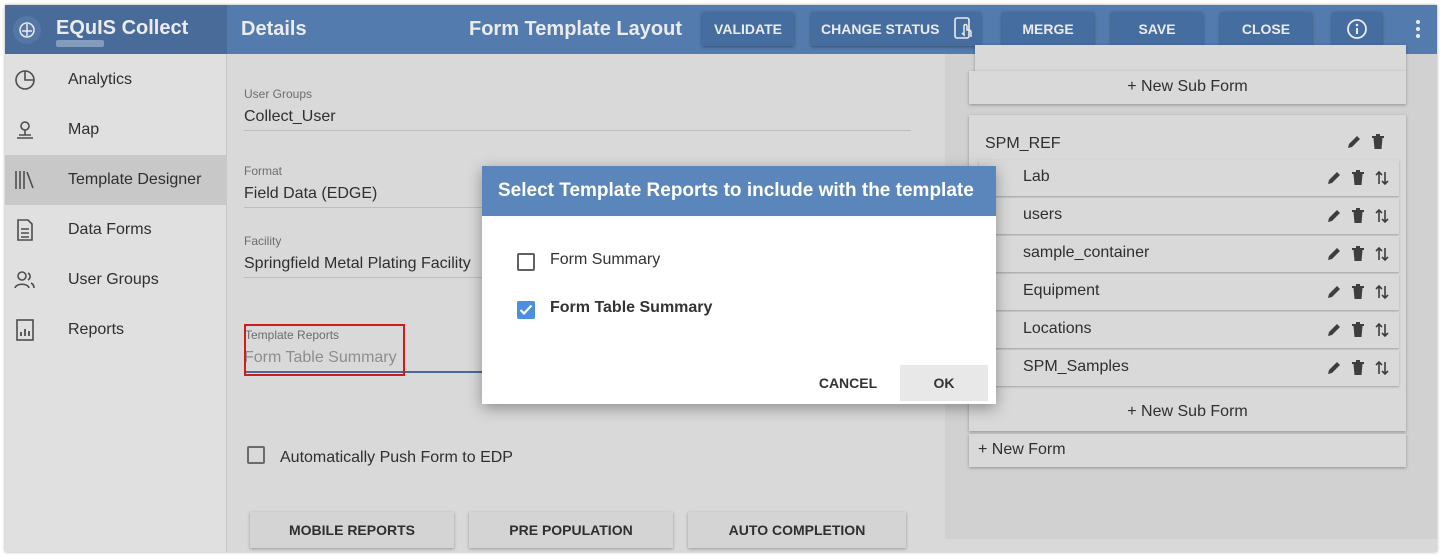 This screenshot has width=1444, height=559. What do you see at coordinates (944, 383) in the screenshot?
I see `ok-button: OK` at bounding box center [944, 383].